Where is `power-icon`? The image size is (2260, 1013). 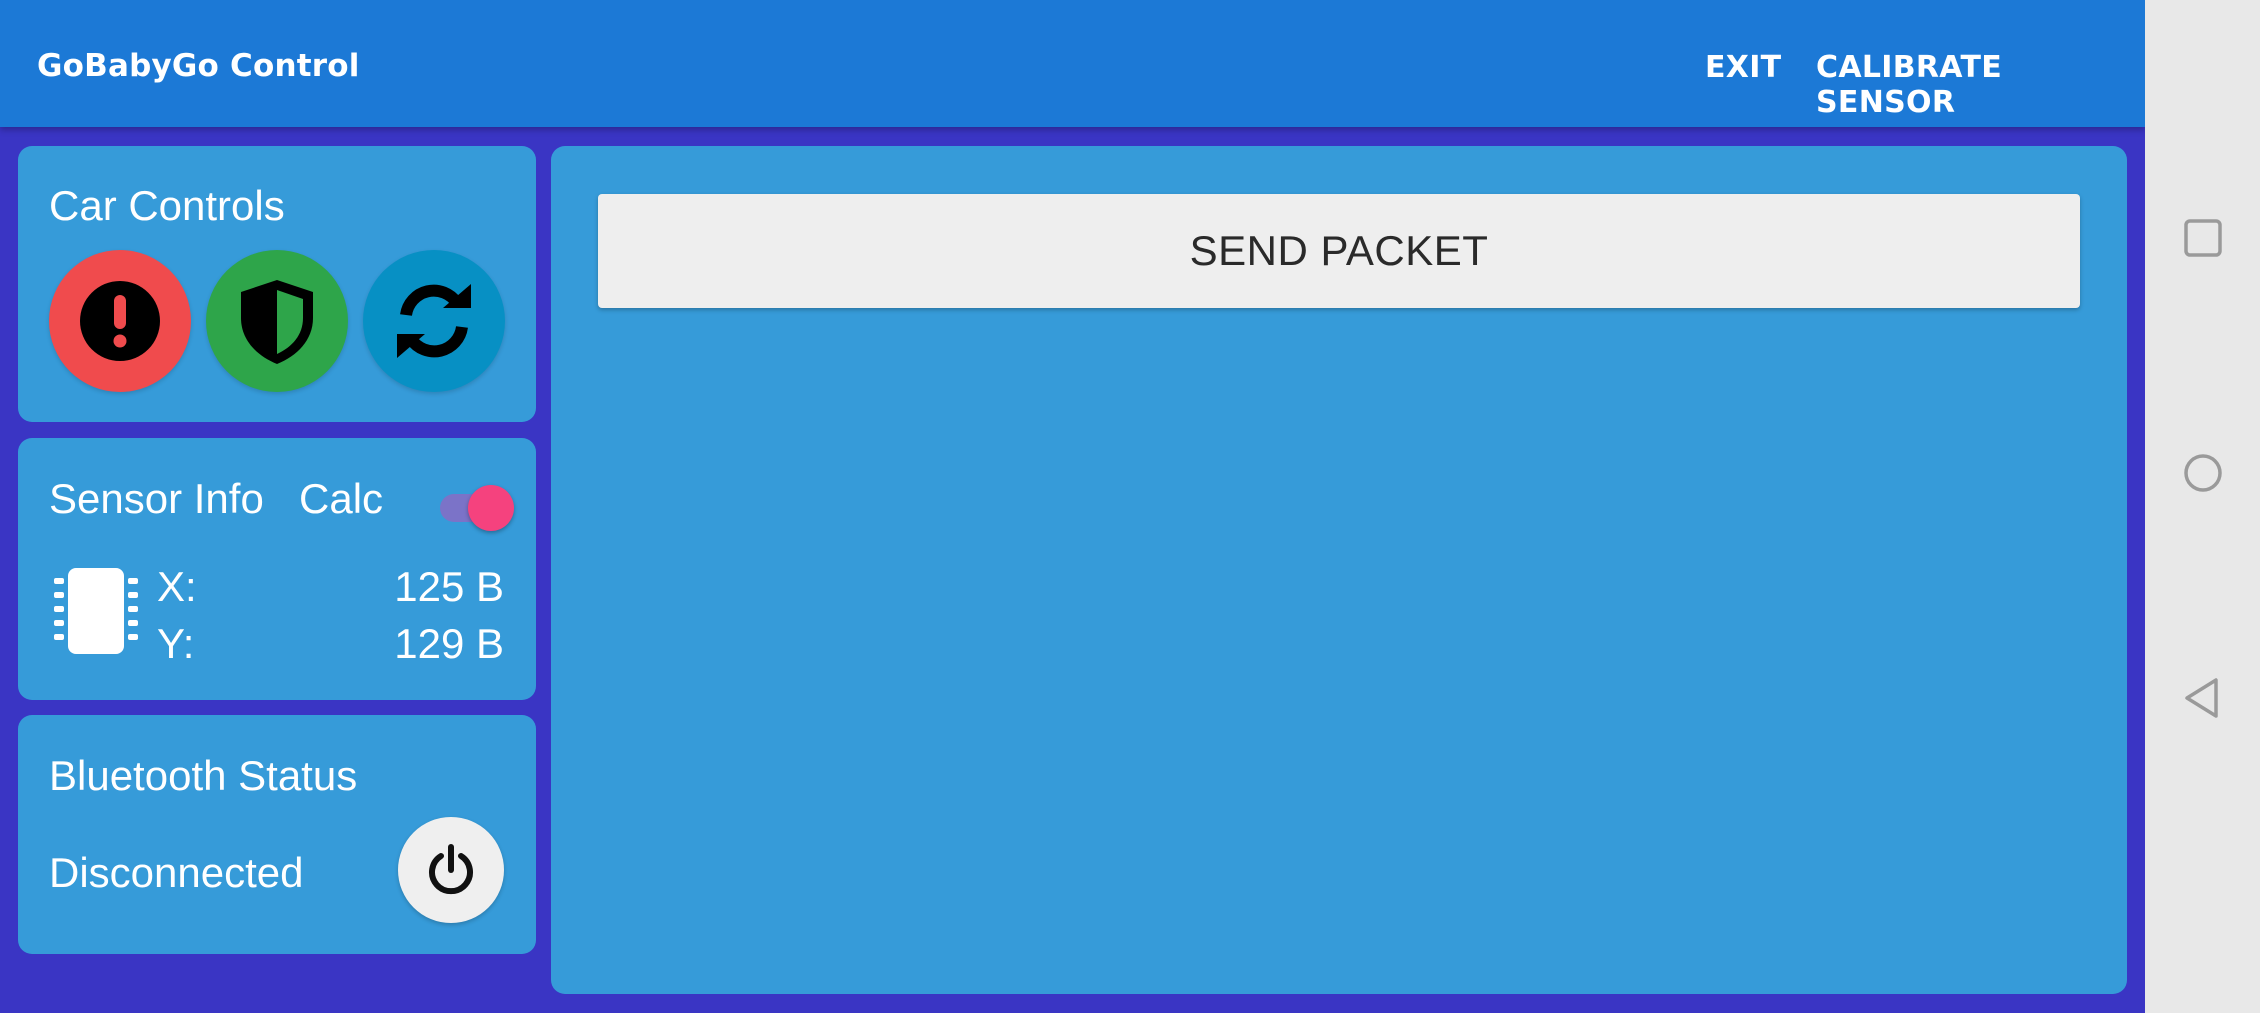 power-icon is located at coordinates (451, 869).